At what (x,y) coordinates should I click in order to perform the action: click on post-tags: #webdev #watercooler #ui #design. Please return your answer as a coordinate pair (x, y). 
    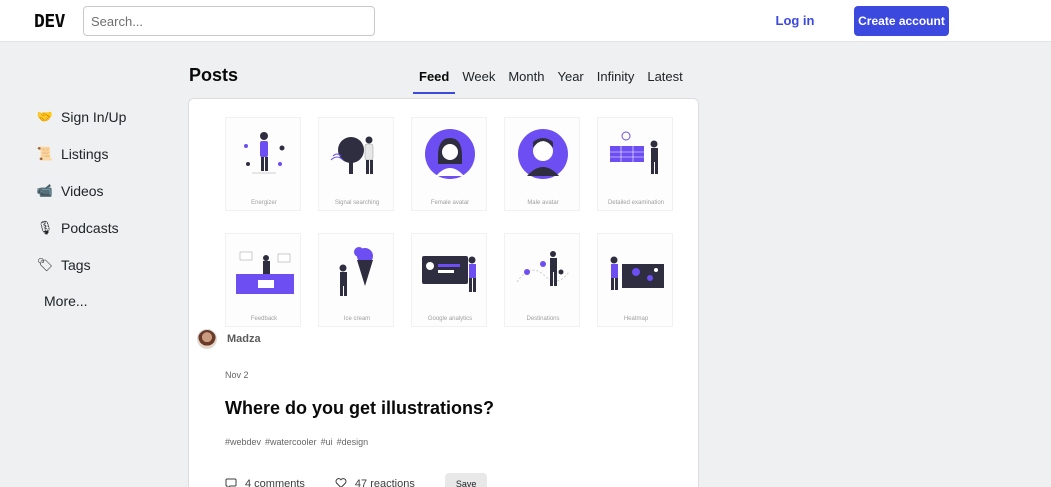
    Looking at the image, I should click on (296, 442).